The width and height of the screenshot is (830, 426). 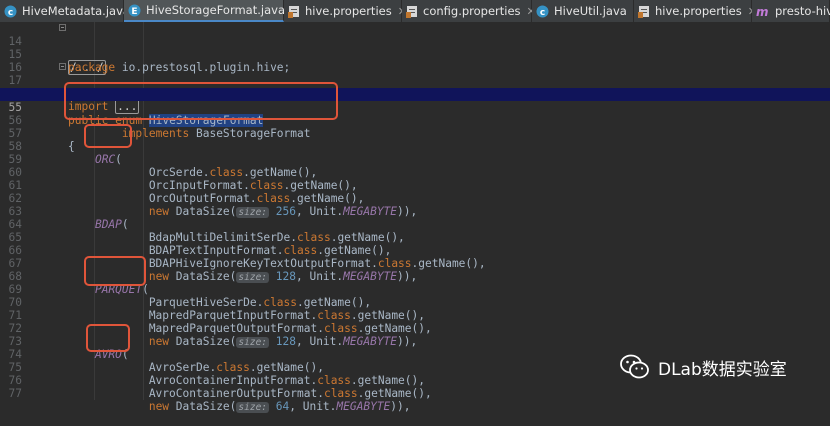 I want to click on tab-label: config.properties, so click(x=472, y=11).